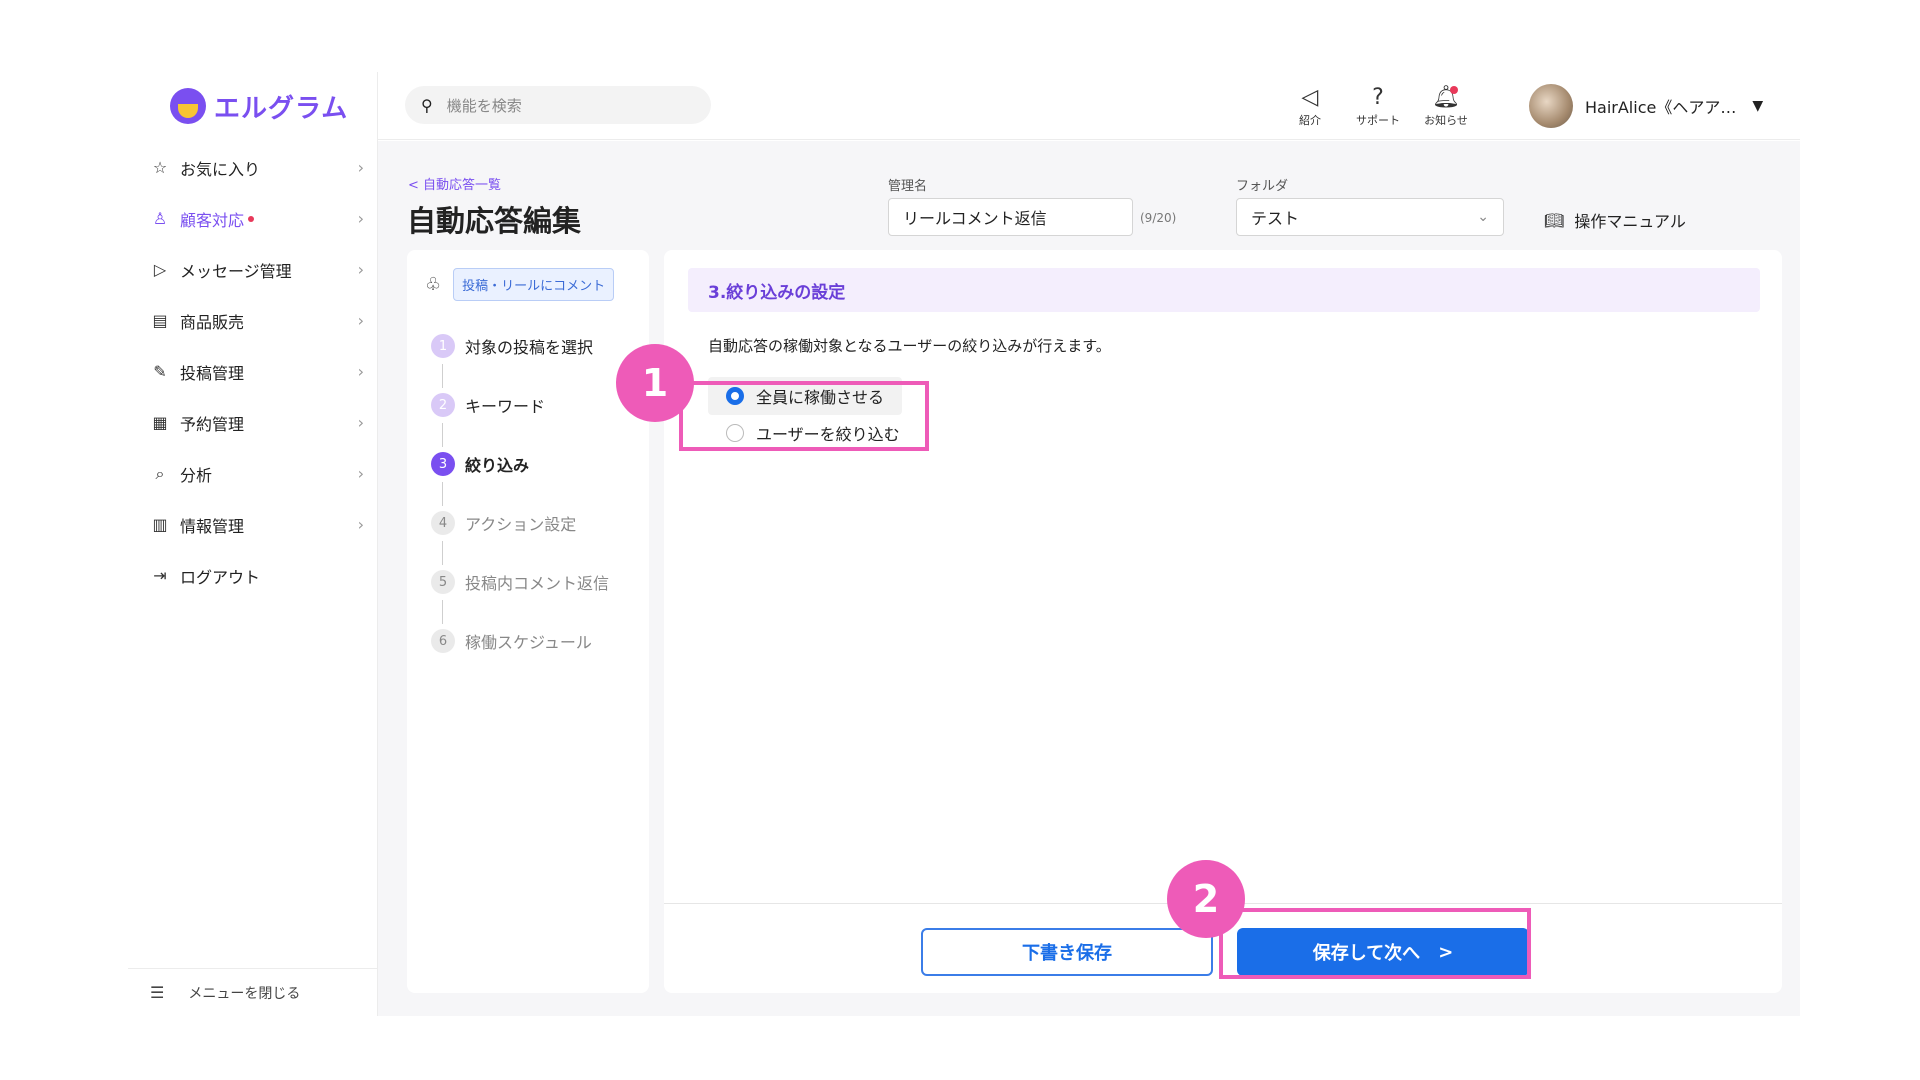 The height and width of the screenshot is (1080, 1920). I want to click on analysis-icon: ⌕, so click(160, 473).